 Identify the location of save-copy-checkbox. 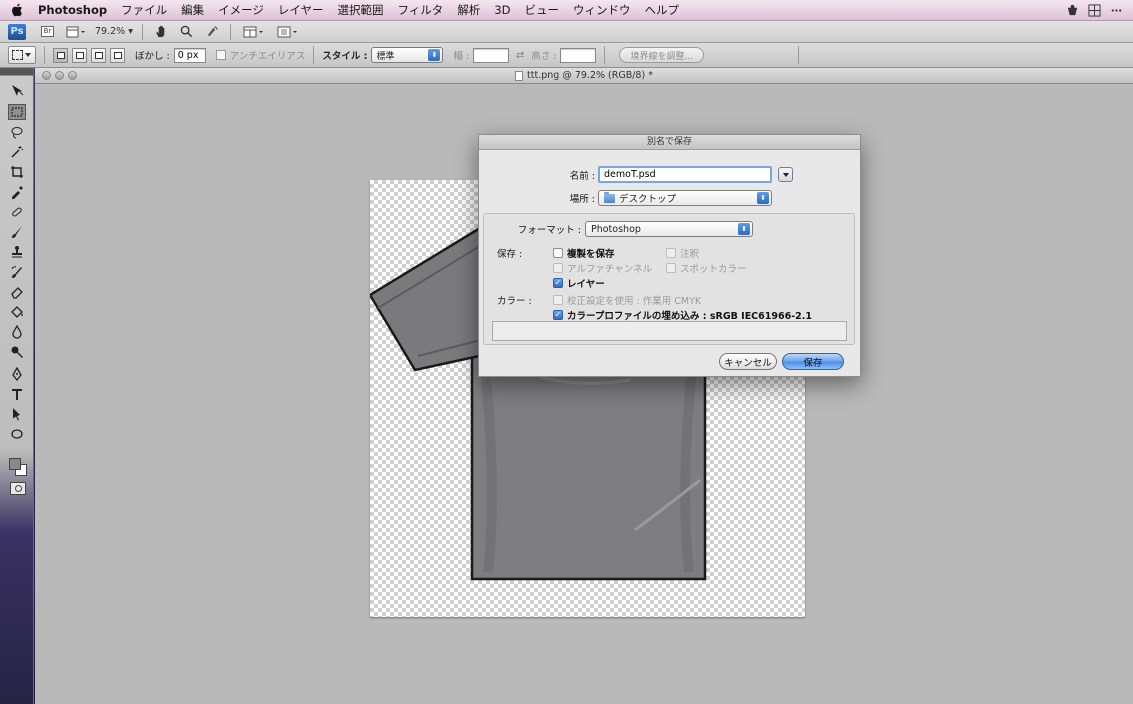
(558, 253).